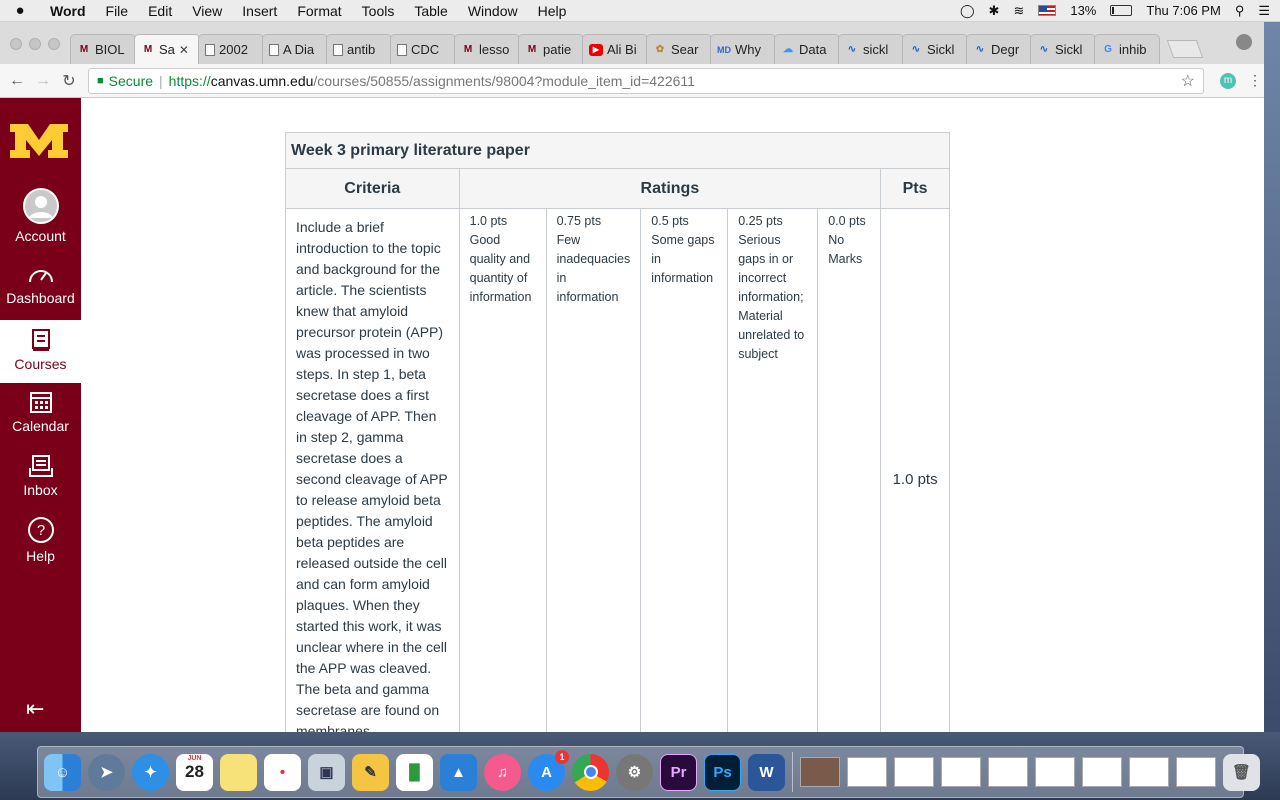 The width and height of the screenshot is (1280, 800). I want to click on secure-label: Secure, so click(131, 81).